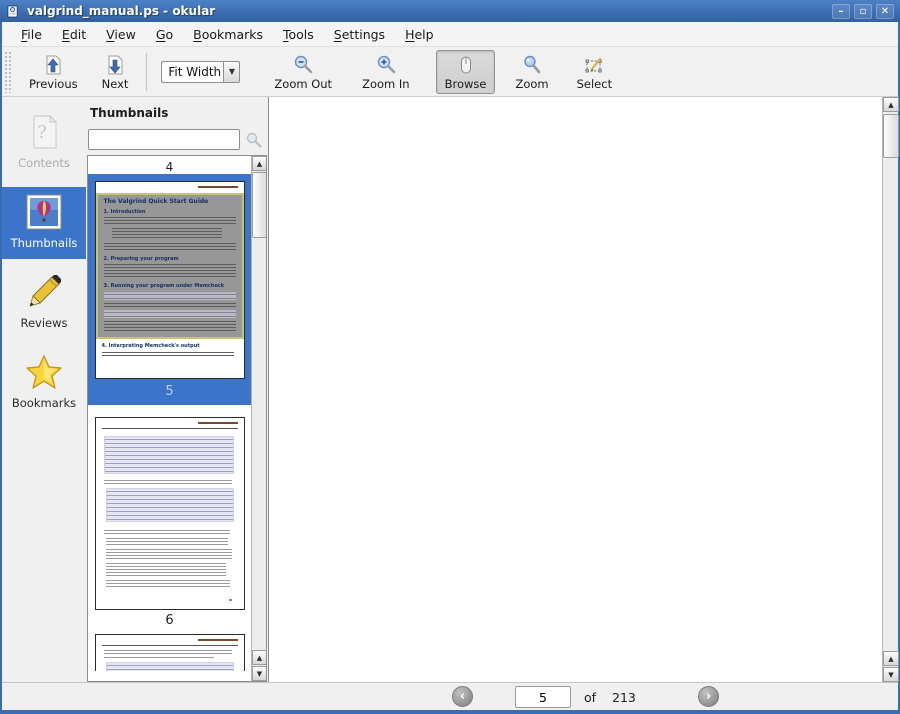  What do you see at coordinates (8, 71) in the screenshot?
I see `toolbar-drag-handle` at bounding box center [8, 71].